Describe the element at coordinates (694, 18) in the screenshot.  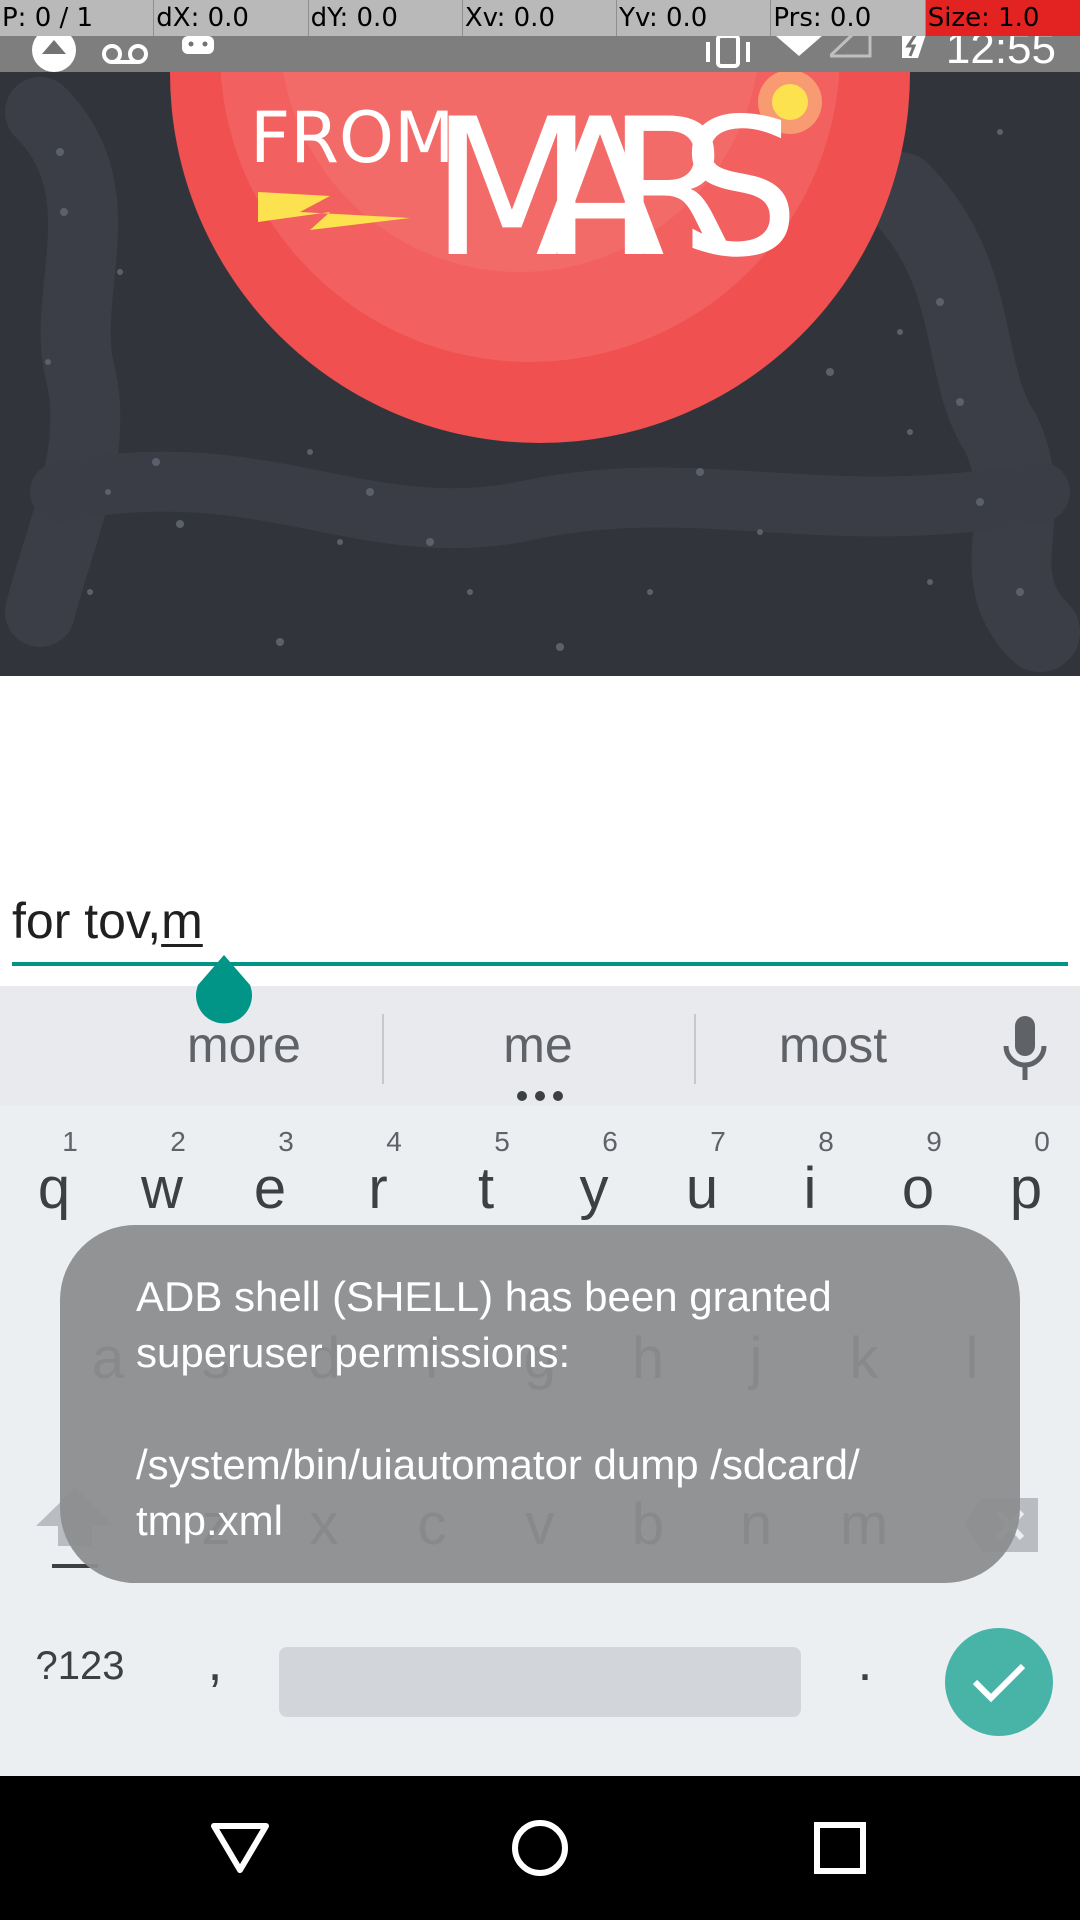
I see `pointer-yv: Yv: 0.0` at that location.